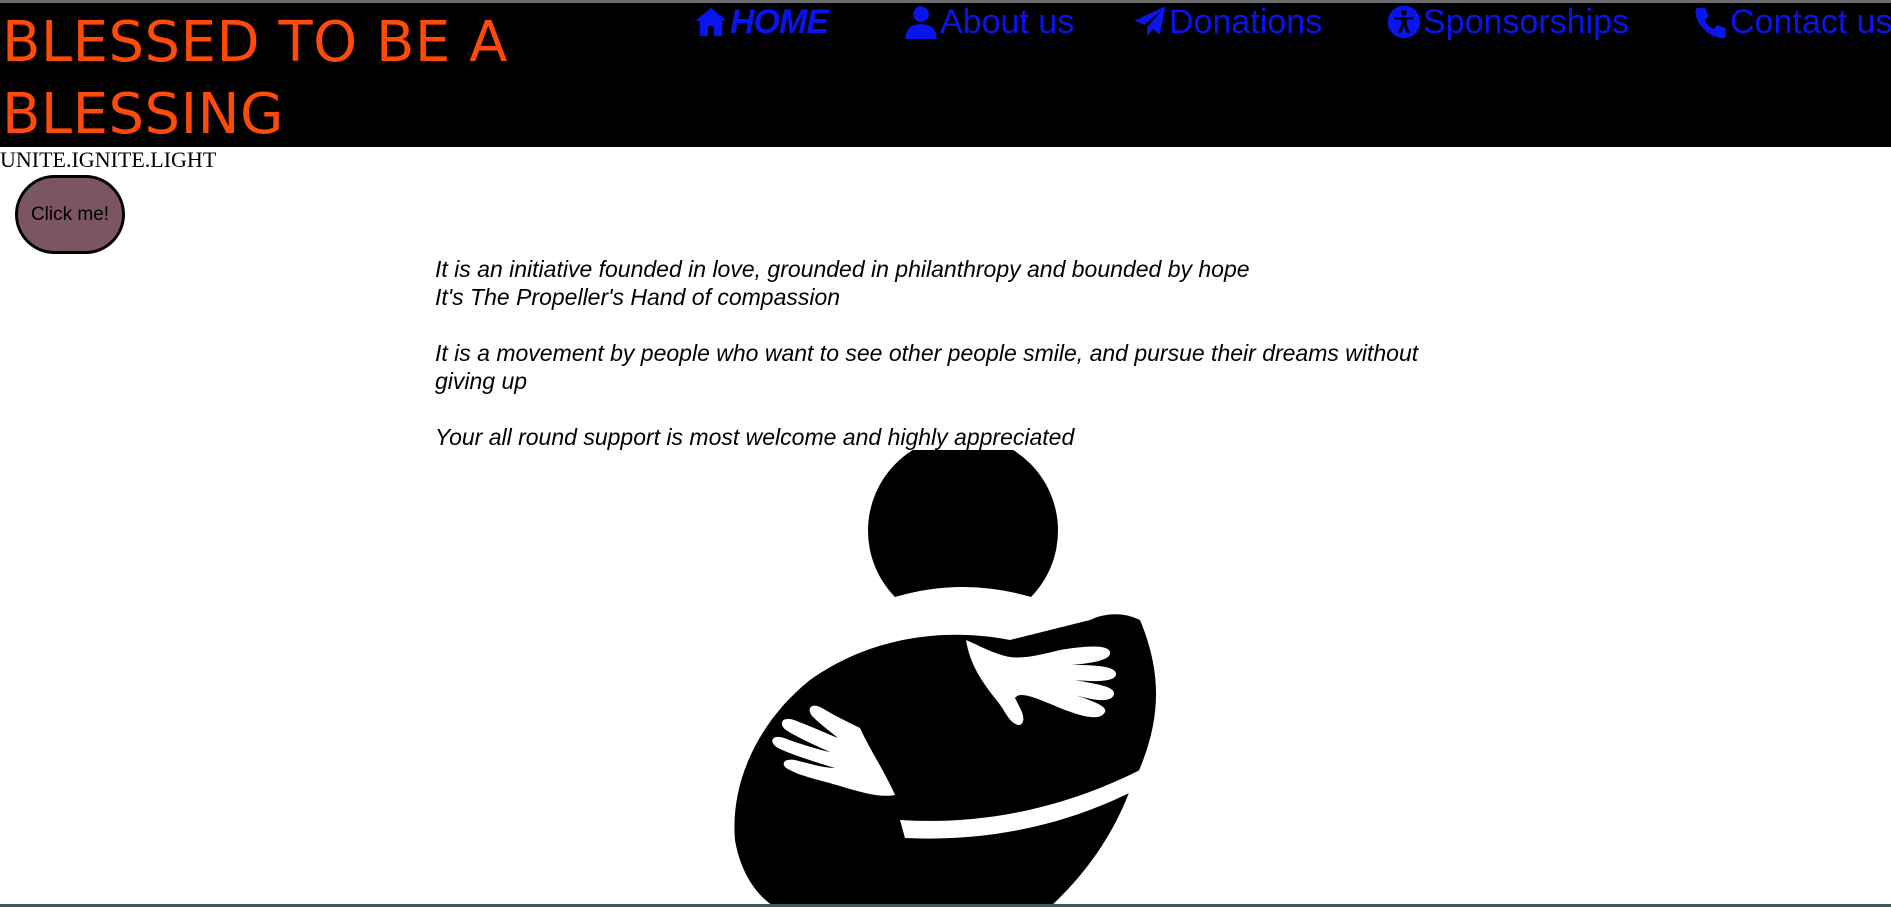 This screenshot has height=907, width=1891. What do you see at coordinates (1810, 21) in the screenshot?
I see `nav-contact-label: Contact us` at bounding box center [1810, 21].